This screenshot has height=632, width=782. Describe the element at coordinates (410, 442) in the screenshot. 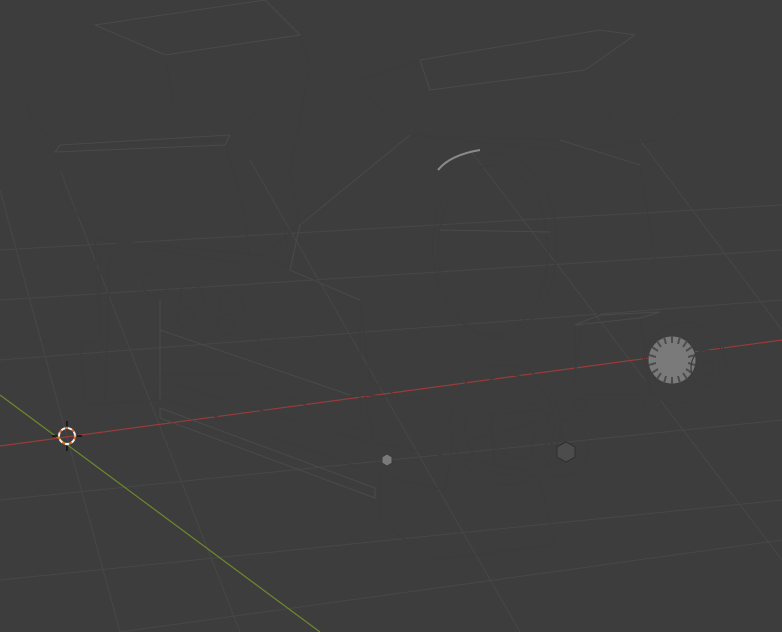

I see `engine-lower-front-plate` at that location.